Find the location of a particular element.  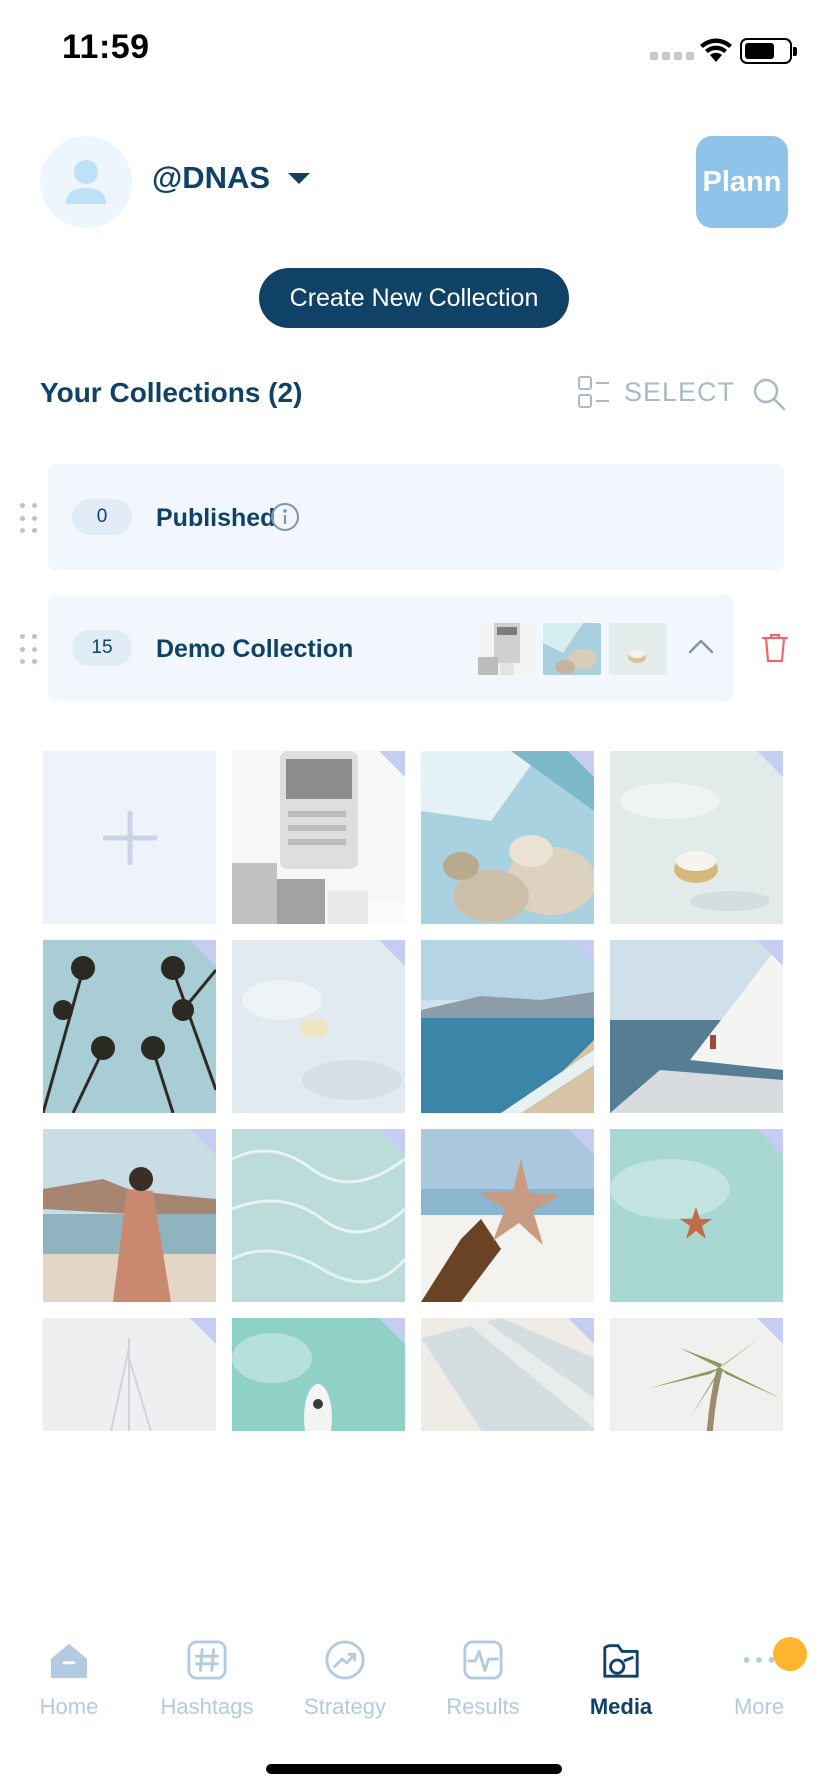

status-time: 11:59 is located at coordinates (106, 47).